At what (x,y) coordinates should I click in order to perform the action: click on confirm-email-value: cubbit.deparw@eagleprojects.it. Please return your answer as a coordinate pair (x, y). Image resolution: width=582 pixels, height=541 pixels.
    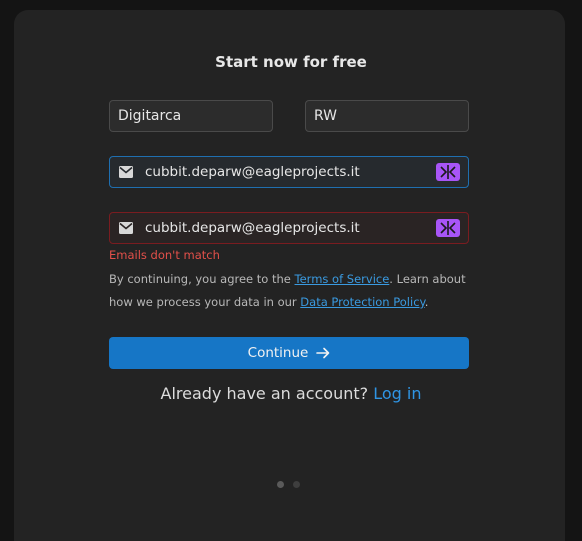
    Looking at the image, I should click on (252, 228).